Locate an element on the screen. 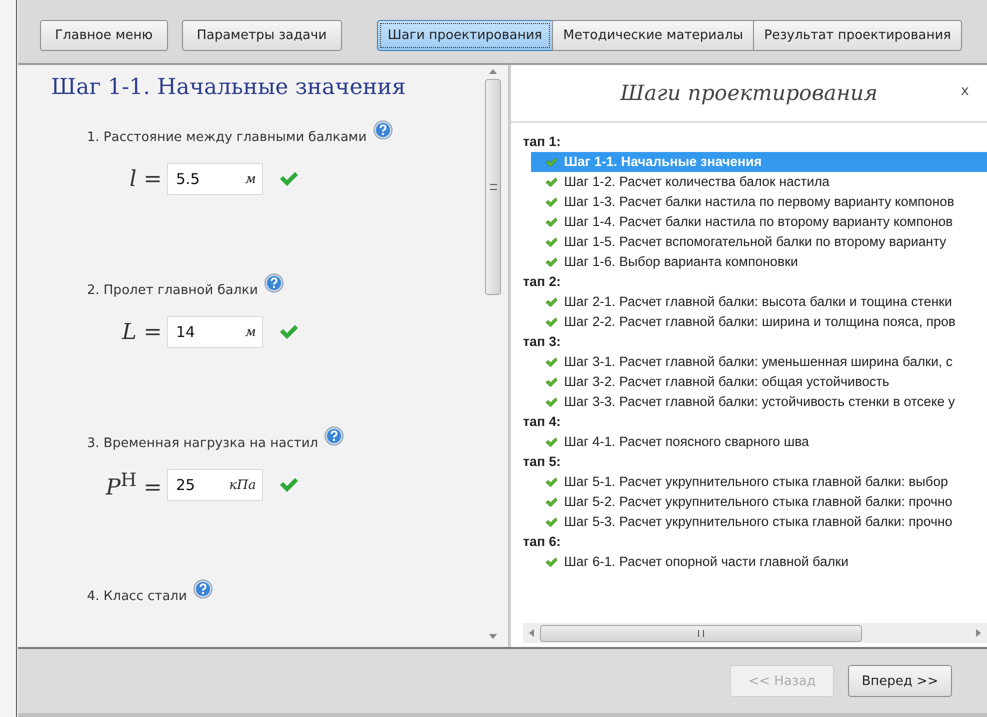  toolbar-button: Параметры задачи is located at coordinates (262, 35).